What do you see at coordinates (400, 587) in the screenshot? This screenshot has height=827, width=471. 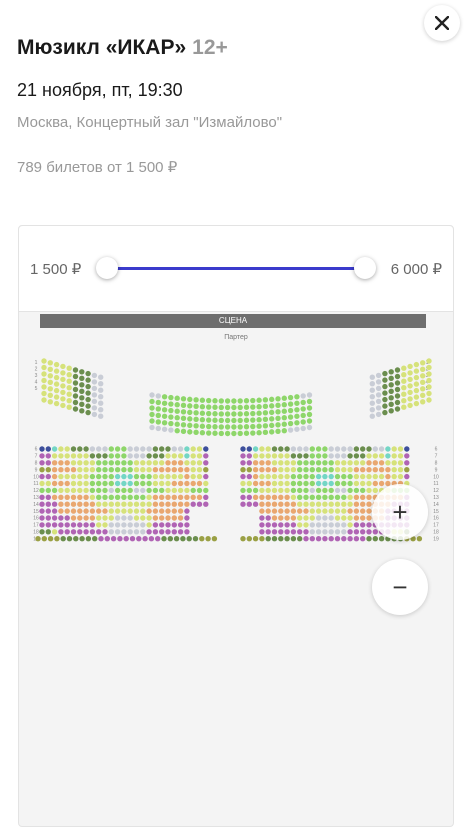 I see `zoom-out-button: −` at bounding box center [400, 587].